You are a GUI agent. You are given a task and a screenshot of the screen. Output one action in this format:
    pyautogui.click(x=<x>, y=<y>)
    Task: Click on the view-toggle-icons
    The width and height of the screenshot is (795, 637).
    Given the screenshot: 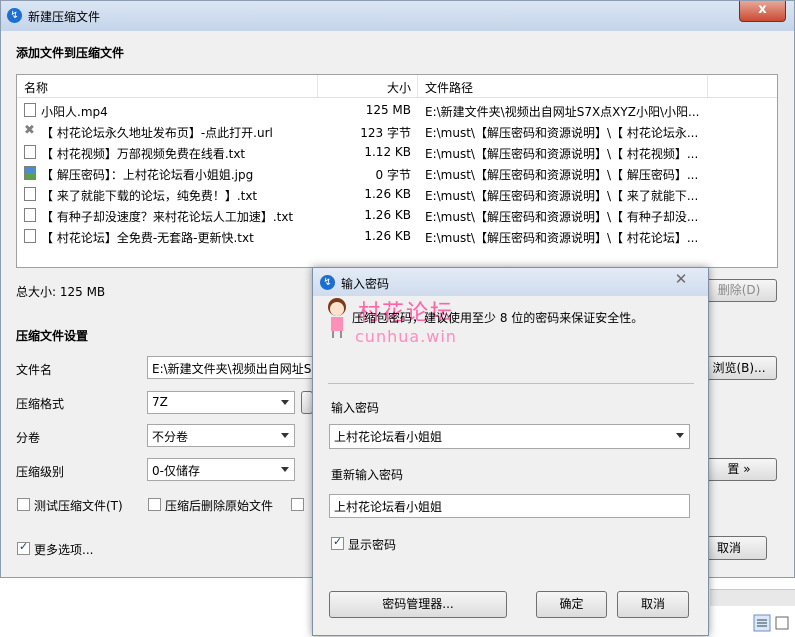 What is the action you would take?
    pyautogui.click(x=772, y=623)
    